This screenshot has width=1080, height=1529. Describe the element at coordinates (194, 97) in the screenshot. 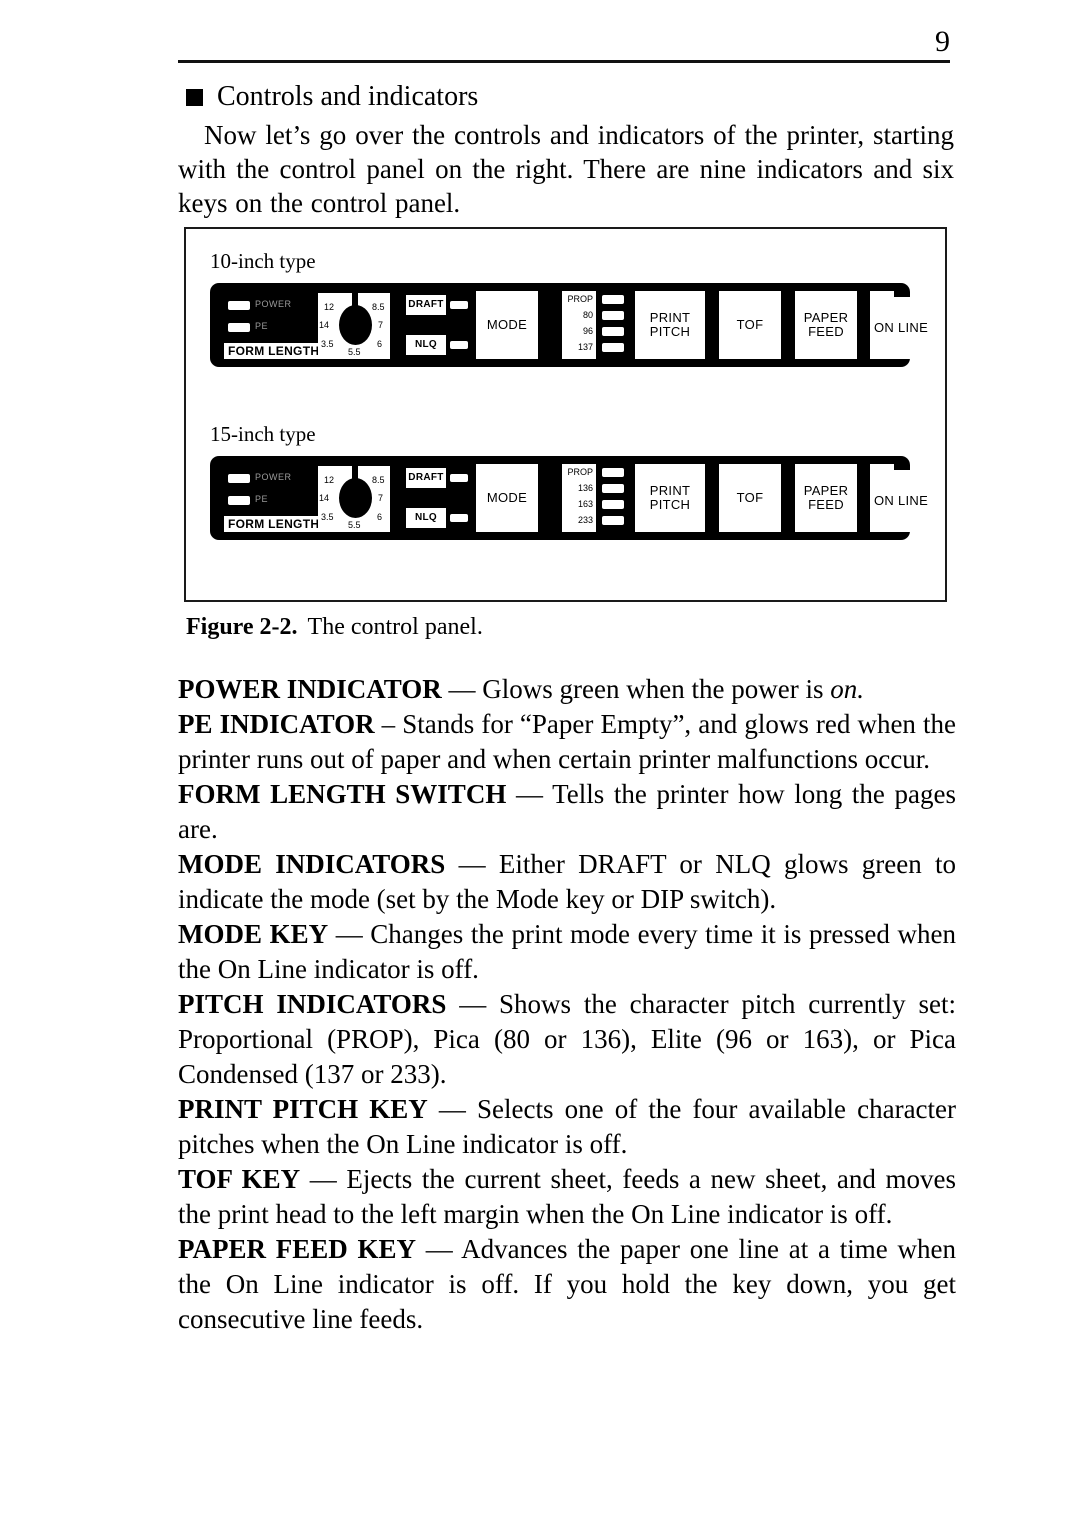

I see `square-bullet-icon` at that location.